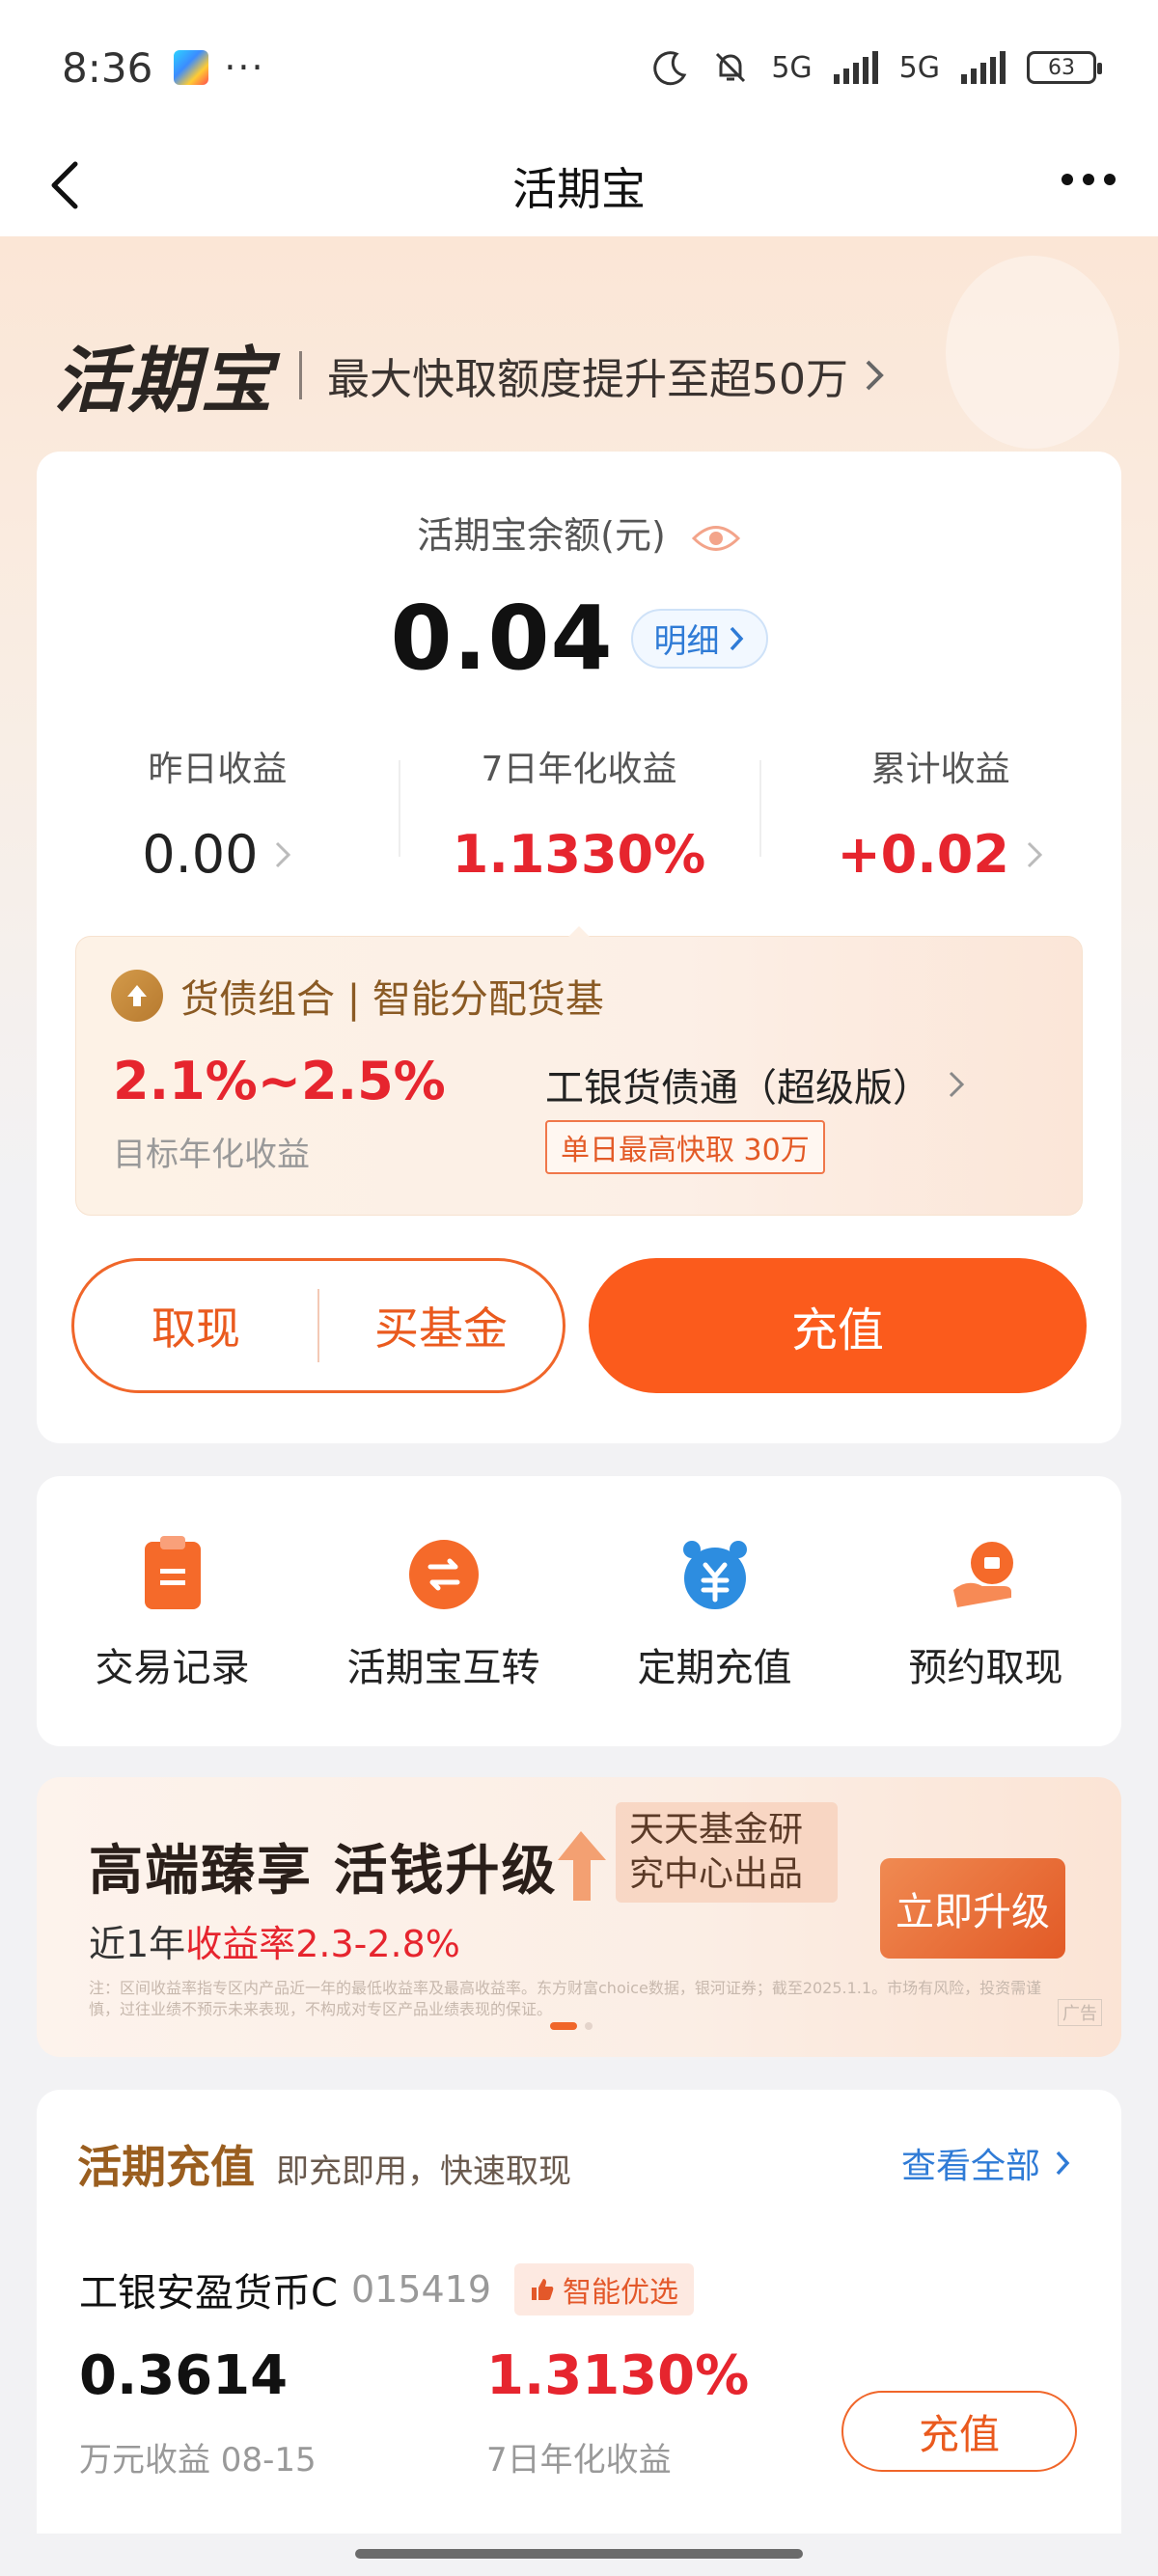 The width and height of the screenshot is (1158, 2576). What do you see at coordinates (579, 770) in the screenshot?
I see `stat-label: 7日年化收益` at bounding box center [579, 770].